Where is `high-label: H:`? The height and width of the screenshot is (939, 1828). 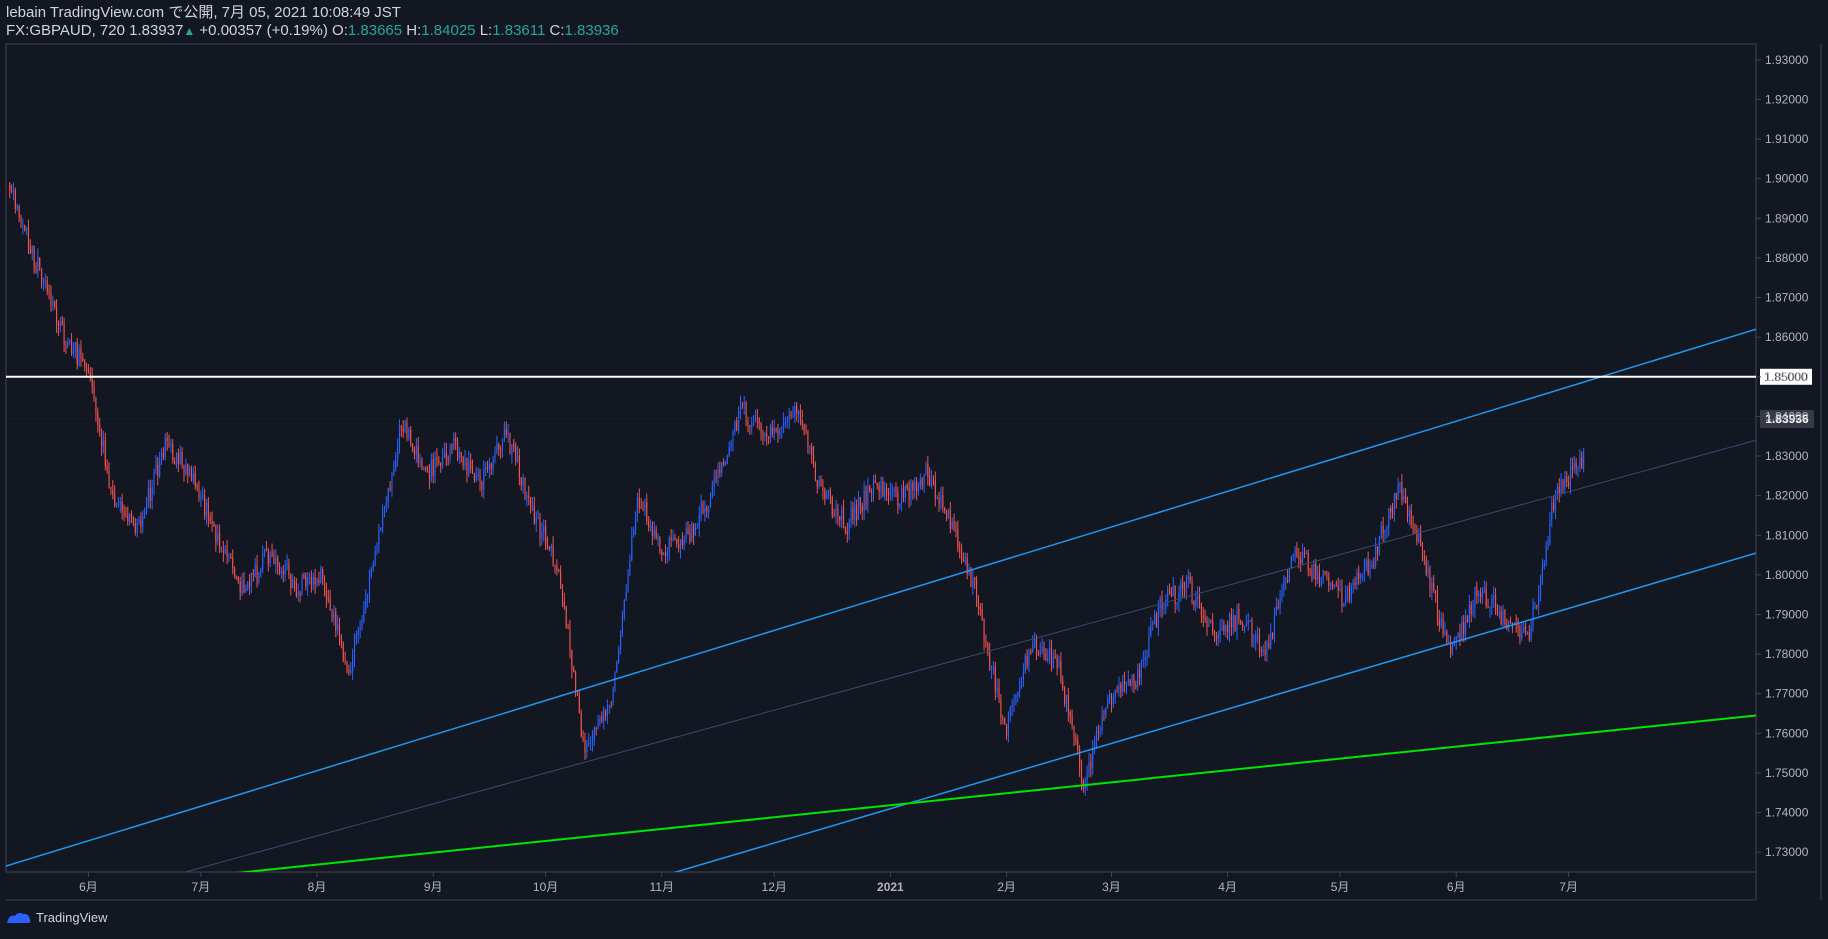 high-label: H: is located at coordinates (414, 30).